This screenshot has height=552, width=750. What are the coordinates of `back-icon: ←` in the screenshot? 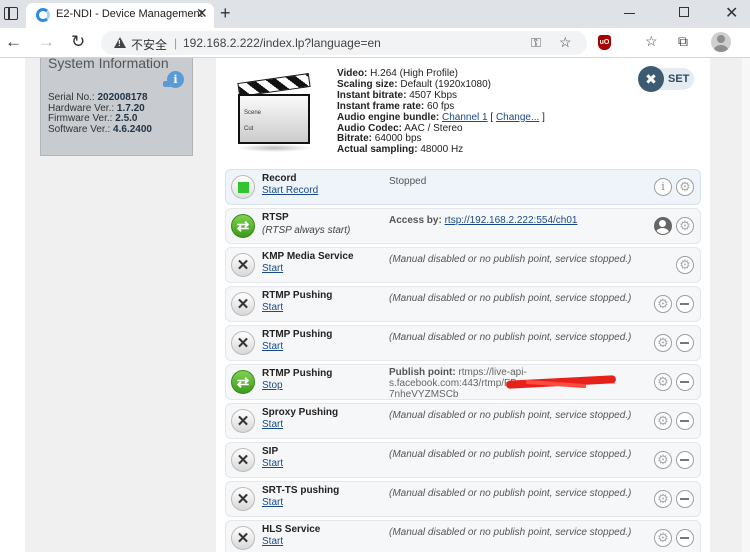 It's located at (13, 42).